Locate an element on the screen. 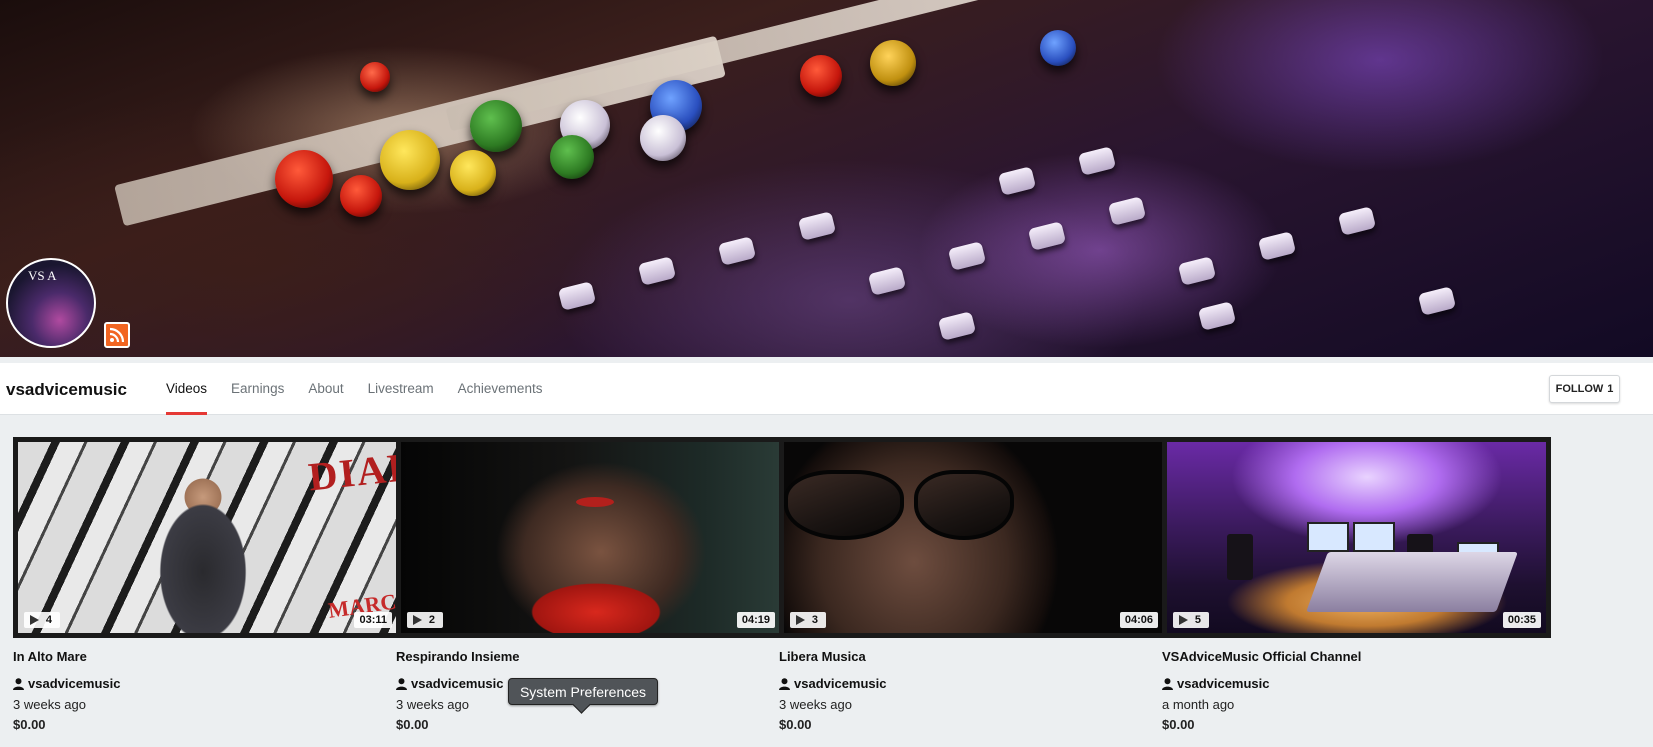 This screenshot has height=747, width=1653. follow-button: FOLLOW 1 is located at coordinates (1584, 389).